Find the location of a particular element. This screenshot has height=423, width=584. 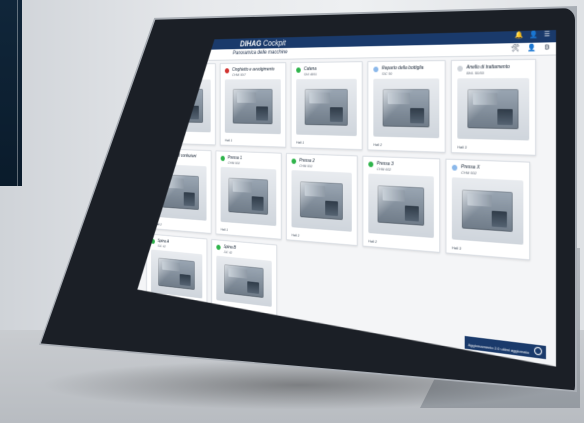

machine-card: Anello di trattamento BHL 50/50 Hall 3 is located at coordinates (493, 107).